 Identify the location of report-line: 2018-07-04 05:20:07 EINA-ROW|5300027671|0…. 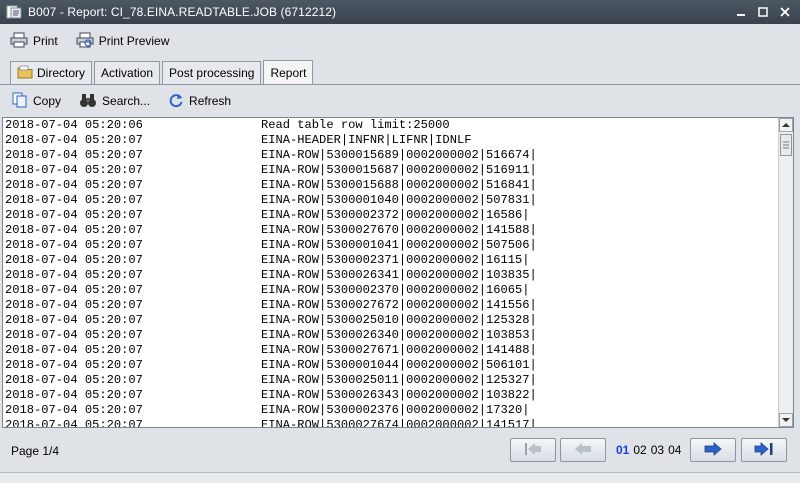
(390, 350).